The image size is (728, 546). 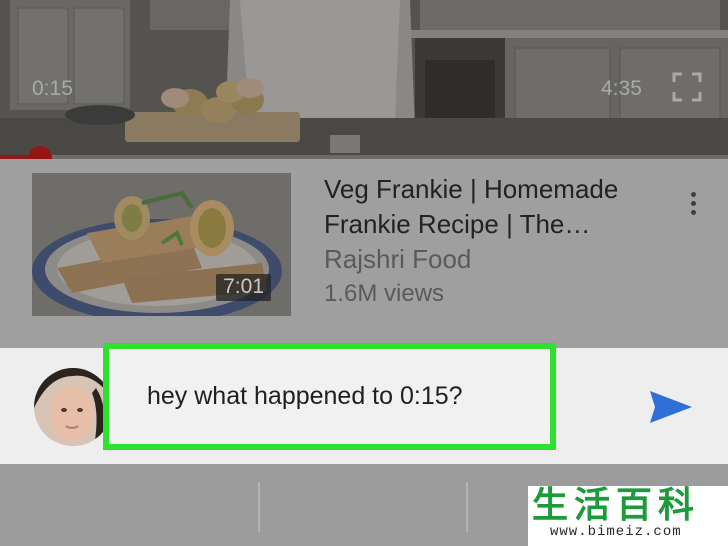 I want to click on current-time: 0:15, so click(x=52, y=88).